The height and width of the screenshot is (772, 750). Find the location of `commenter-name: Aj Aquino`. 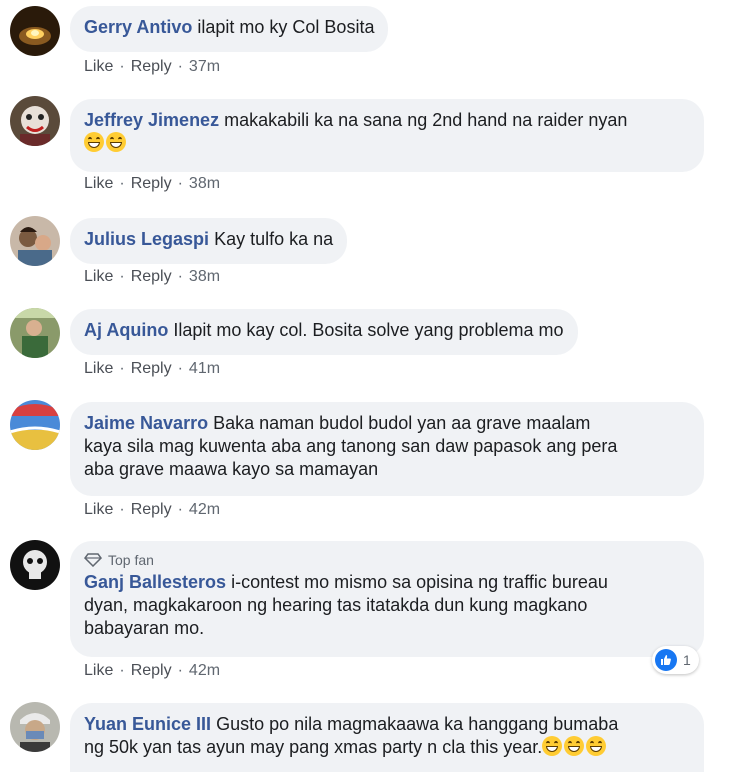

commenter-name: Aj Aquino is located at coordinates (126, 330).